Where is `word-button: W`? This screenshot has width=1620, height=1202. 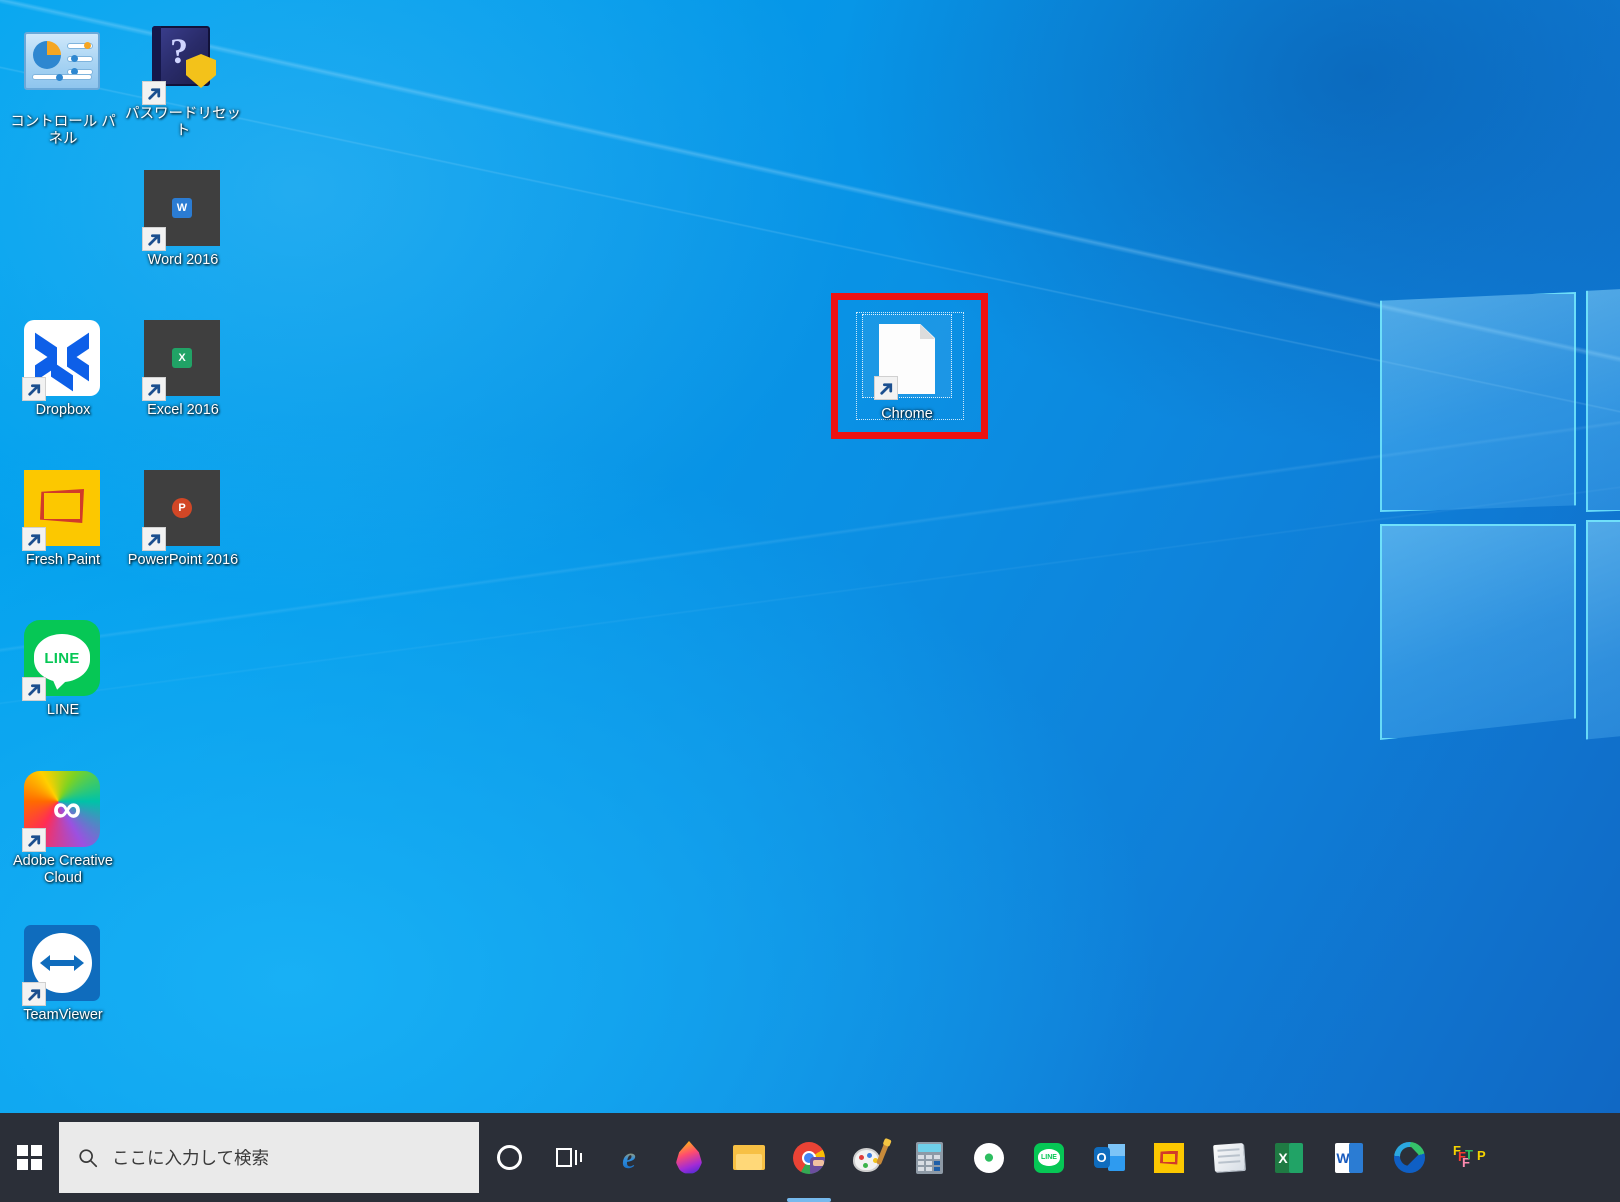
word-button: W is located at coordinates (1349, 1157).